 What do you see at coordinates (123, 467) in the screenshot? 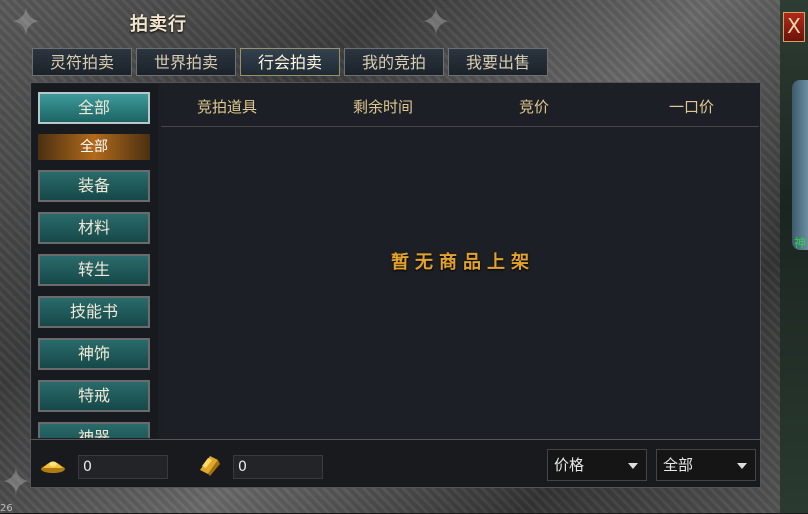
I see `ingot-amount-field: 0` at bounding box center [123, 467].